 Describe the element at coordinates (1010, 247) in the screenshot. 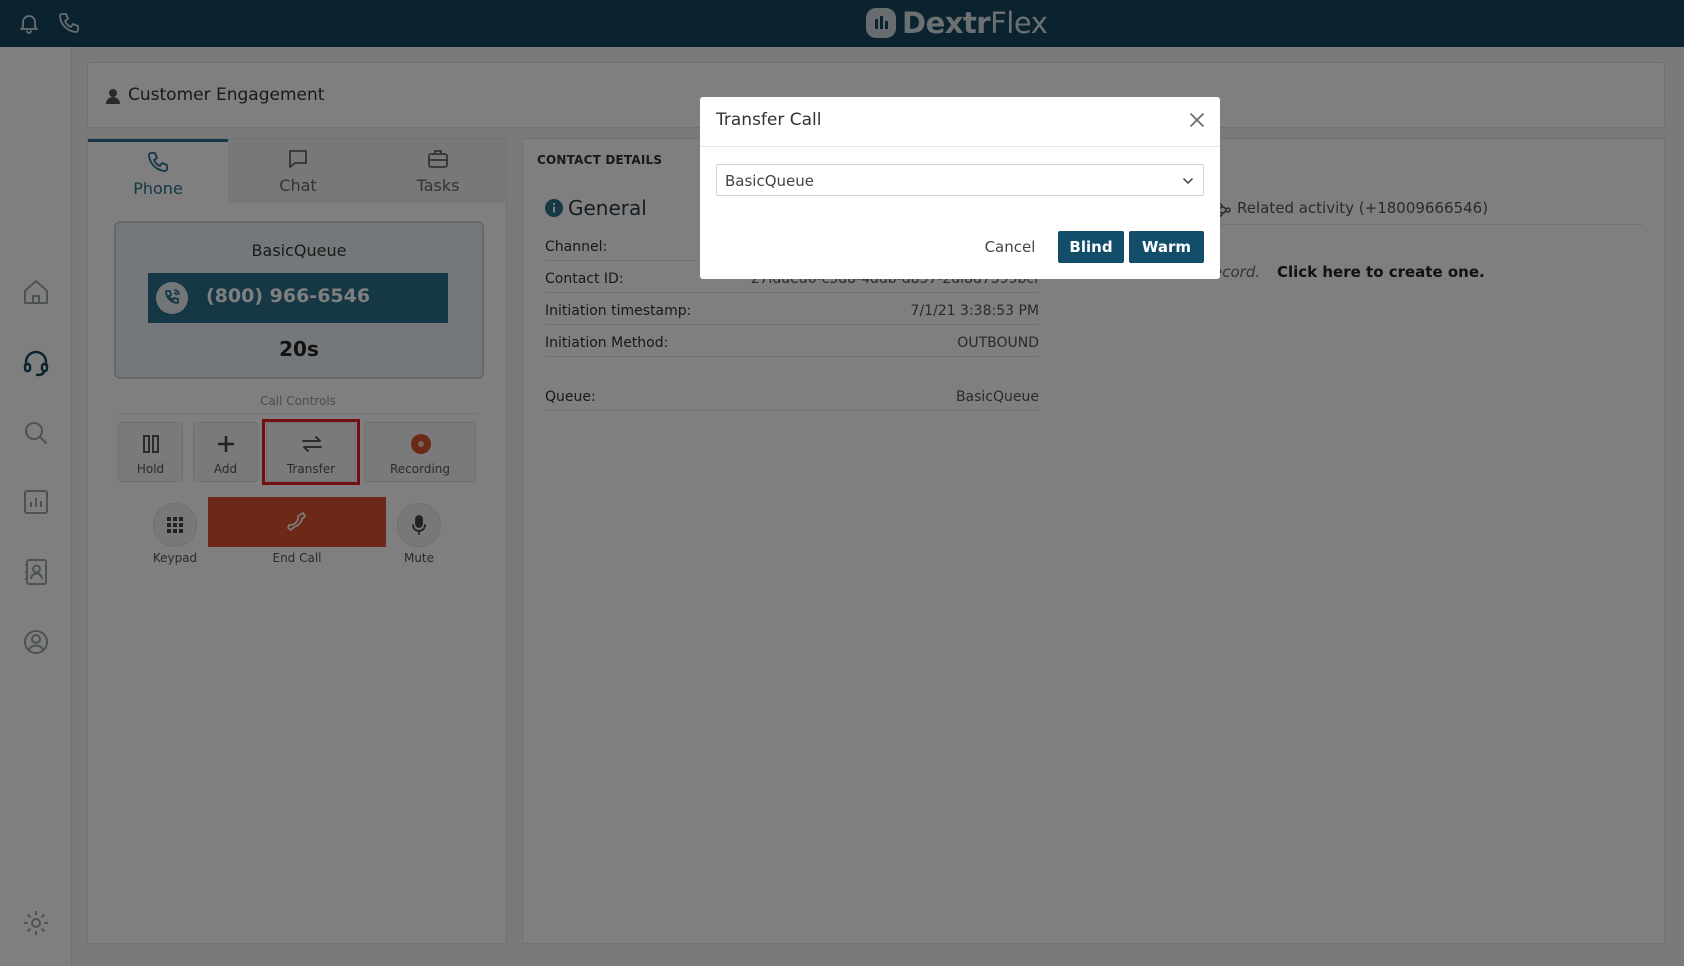

I see `cancel-button: Cancel` at that location.